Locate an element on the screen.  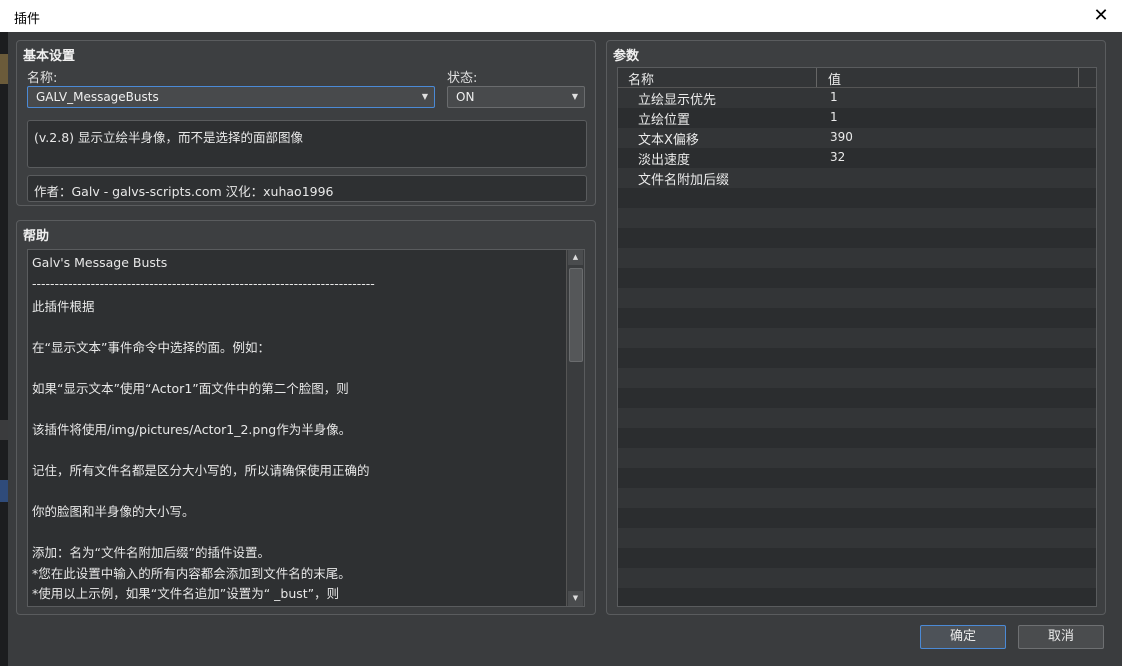
author-text: 作者：Galv - galvs-scripts.com 汉化：xuhao1996 is located at coordinates (184, 191).